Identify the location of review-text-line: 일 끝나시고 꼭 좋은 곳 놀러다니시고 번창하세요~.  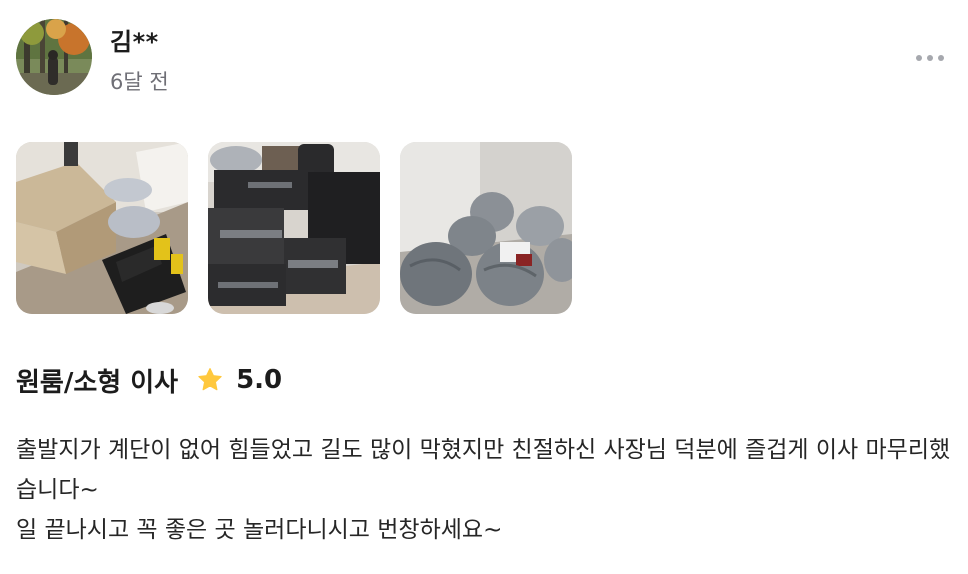
(259, 530).